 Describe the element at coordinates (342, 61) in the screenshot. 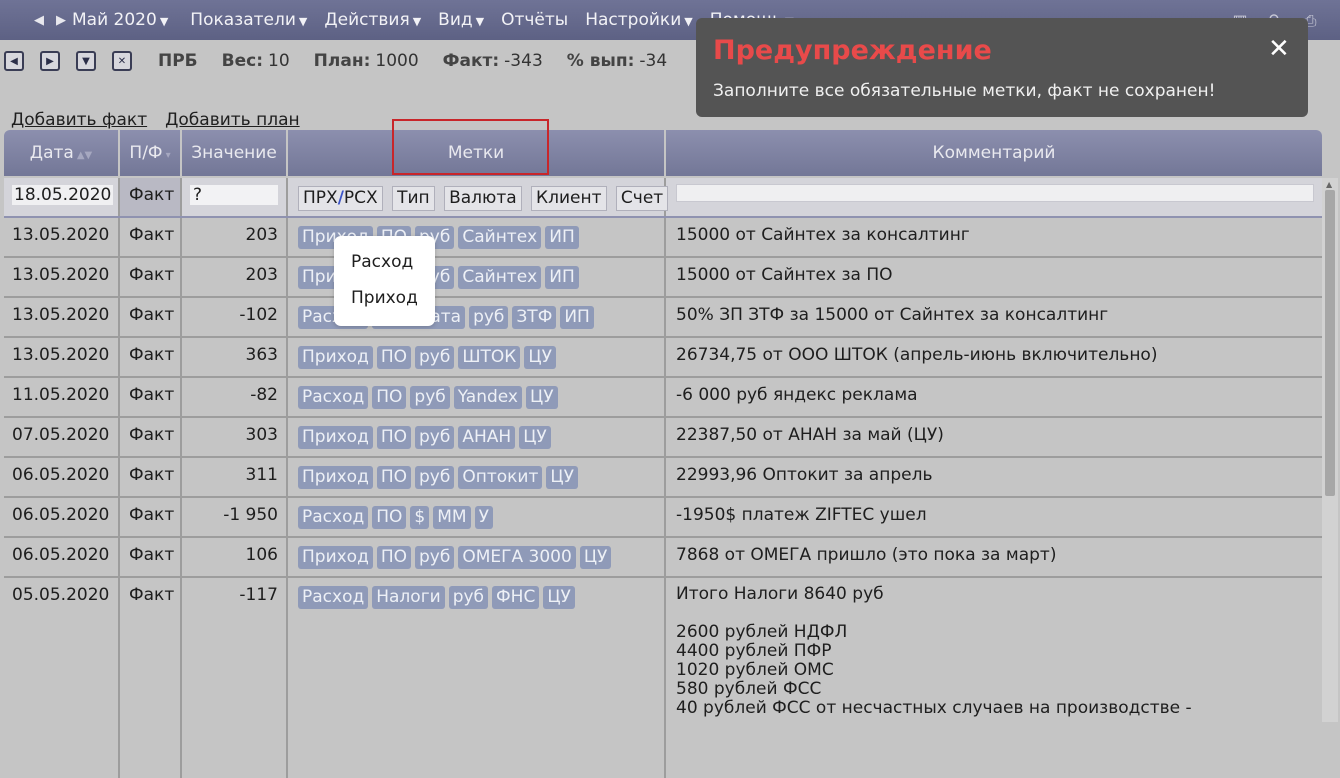

I see `plan-label: План:` at that location.